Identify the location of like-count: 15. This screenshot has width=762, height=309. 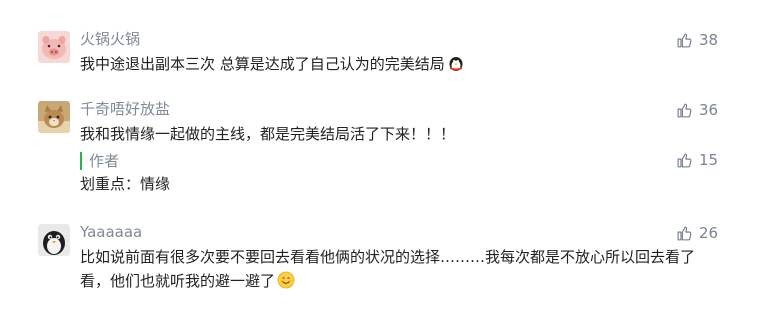
(709, 160).